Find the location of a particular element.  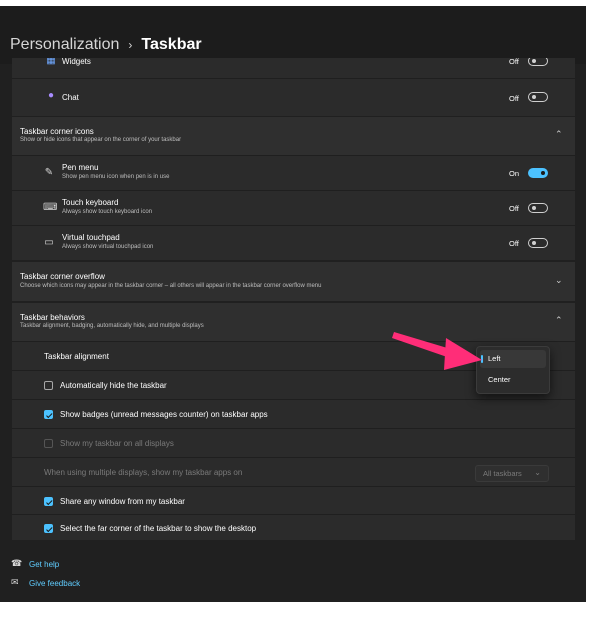

multi-display-value: All taskbars is located at coordinates (502, 473).